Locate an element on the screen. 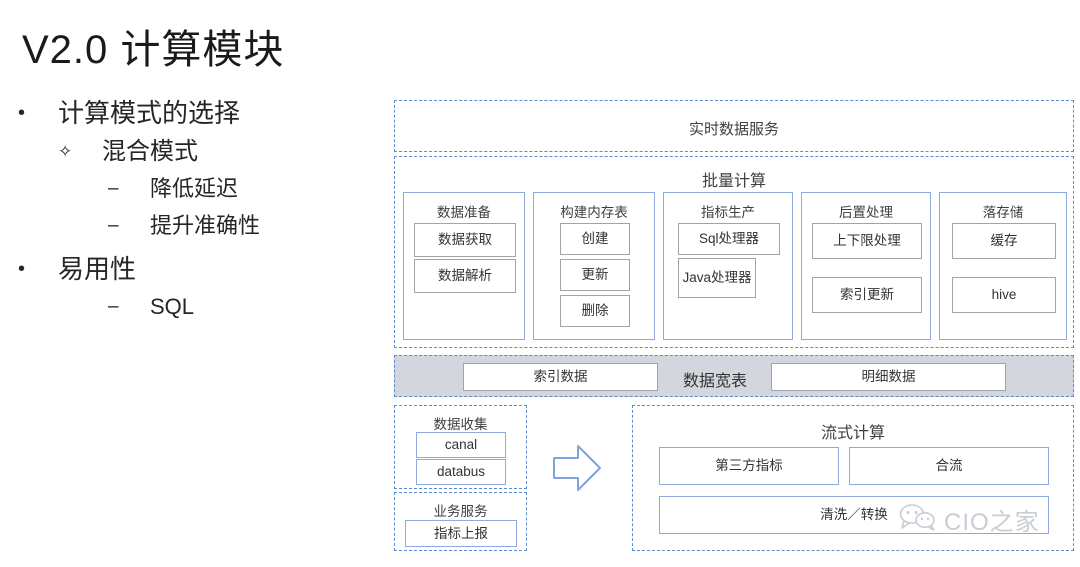 Image resolution: width=1080 pixels, height=567 pixels. collection-cell: databus is located at coordinates (461, 472).